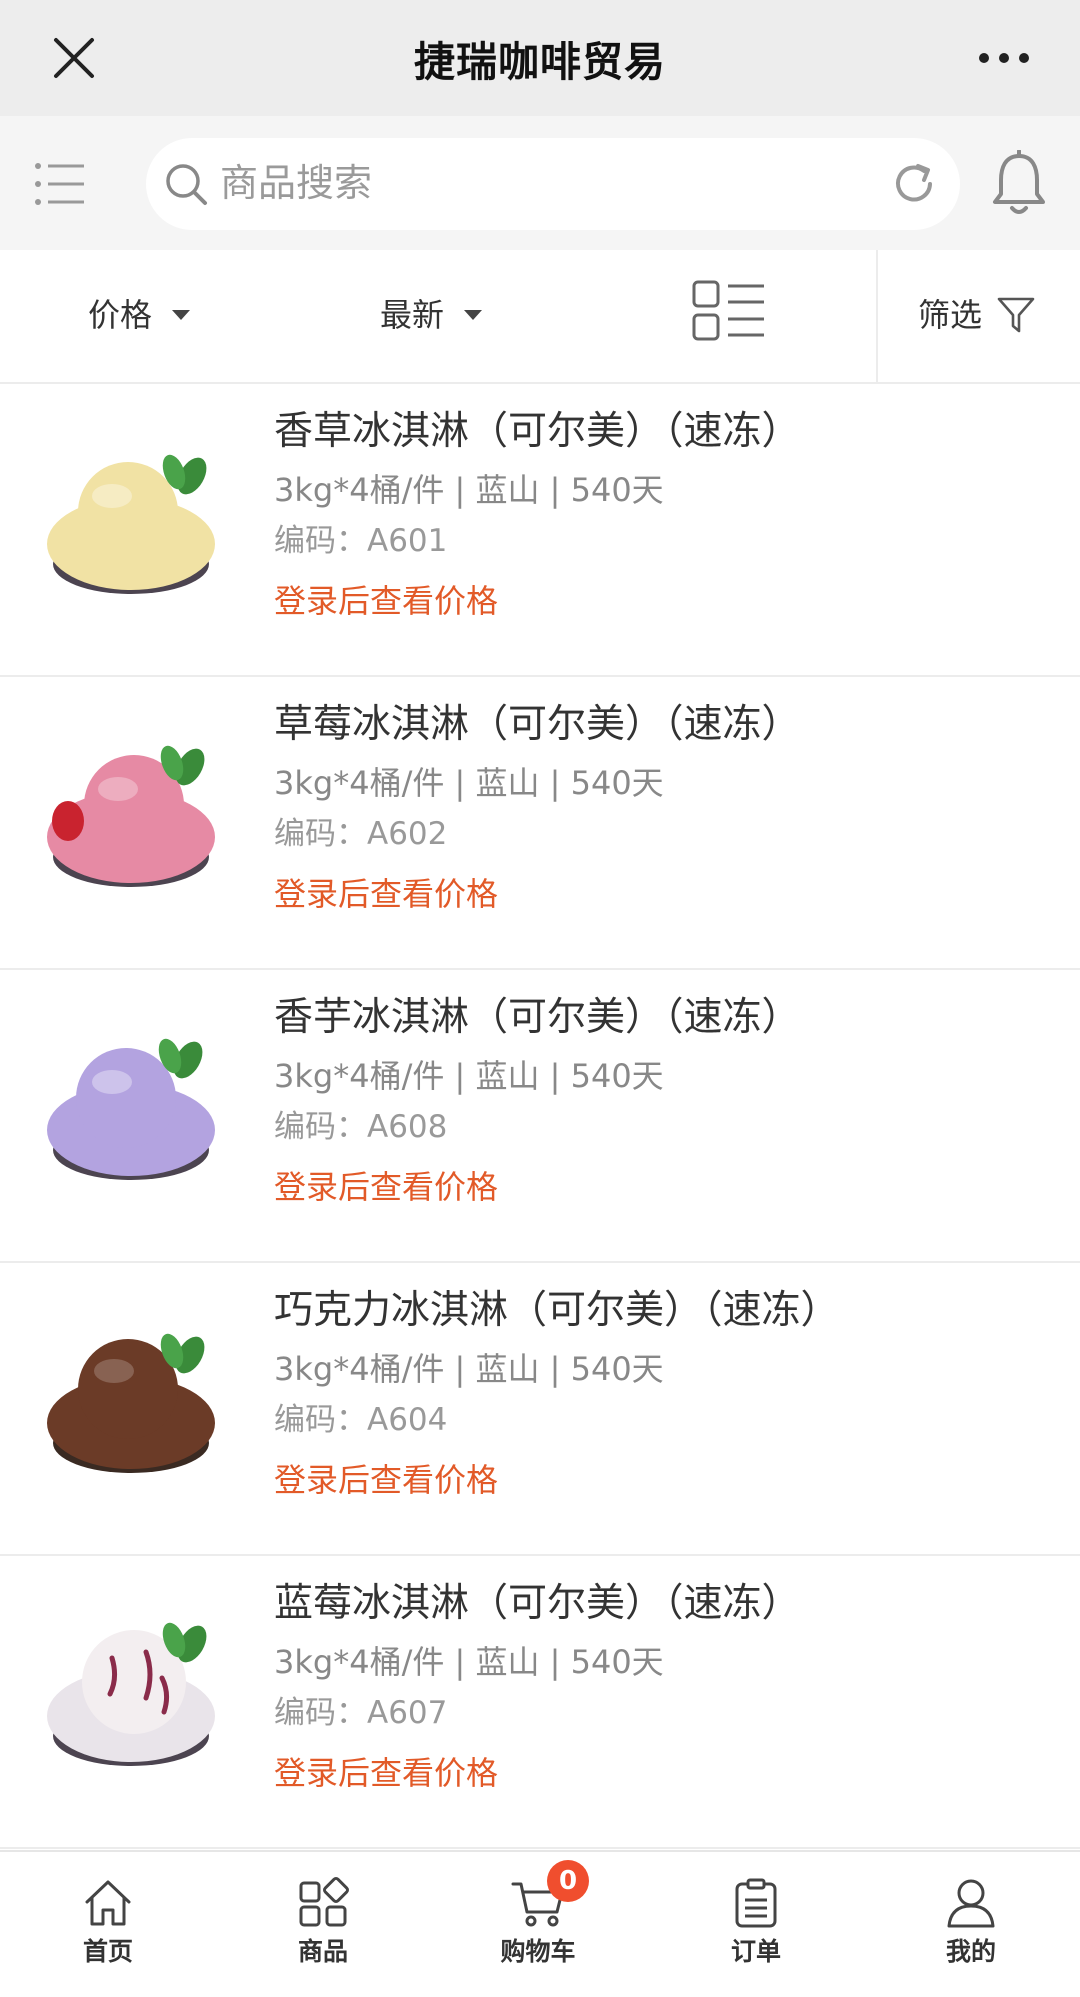 This screenshot has width=1080, height=1997. What do you see at coordinates (296, 183) in the screenshot?
I see `search-placeholder: 商品搜索` at bounding box center [296, 183].